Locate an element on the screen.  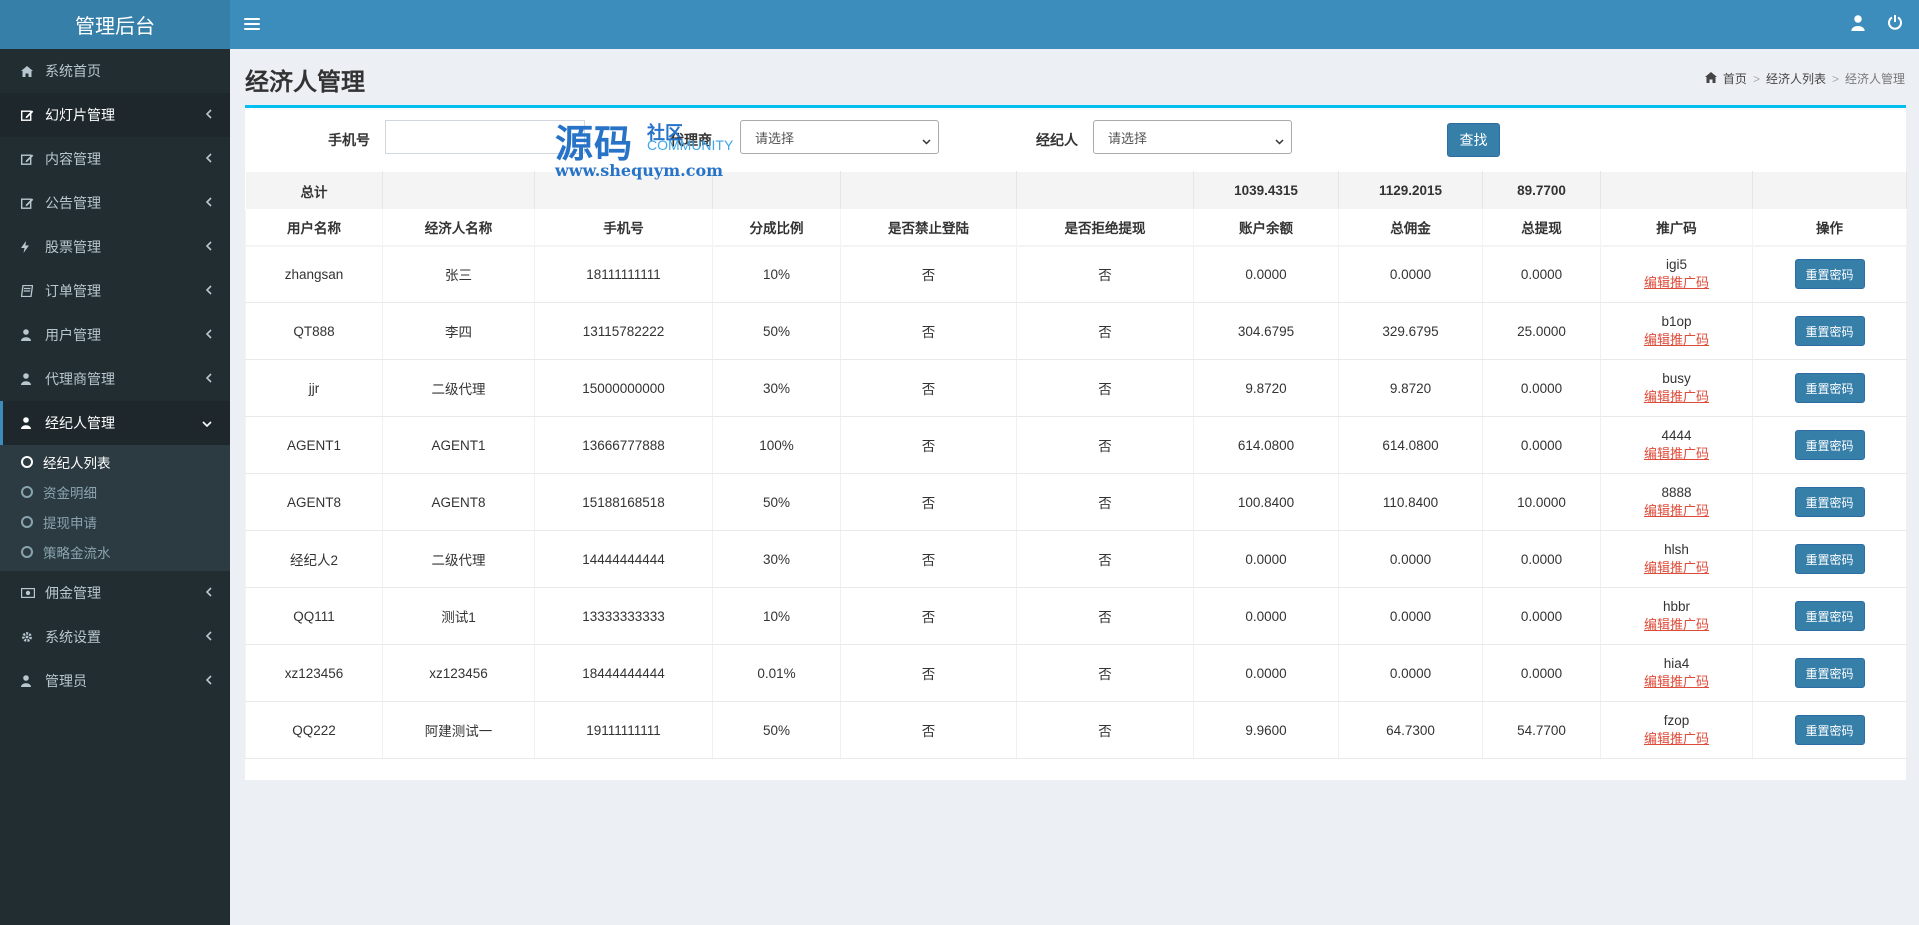
sidebar-item-users: 用户管理 is located at coordinates (115, 335).